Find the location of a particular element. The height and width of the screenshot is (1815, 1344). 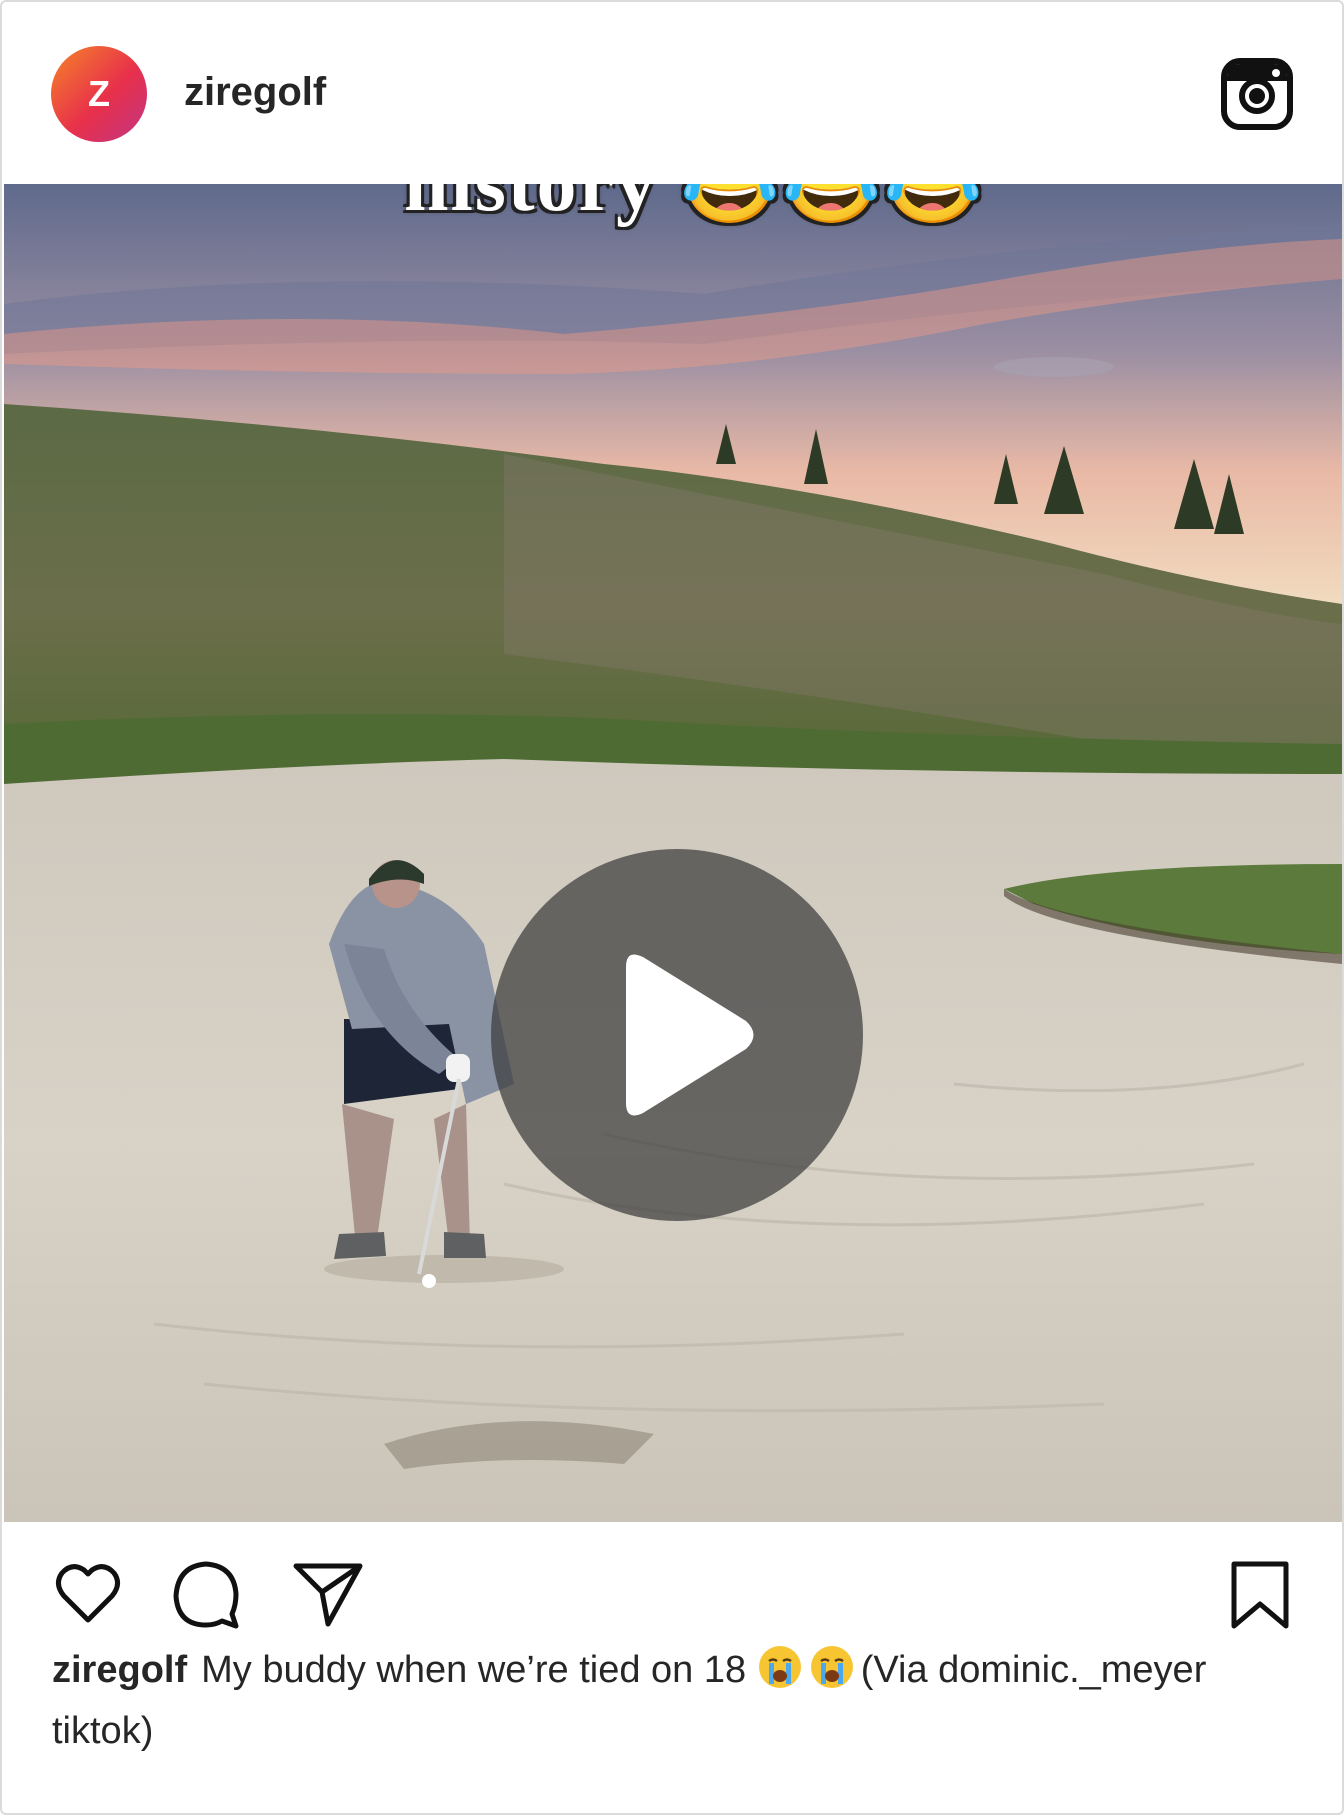

comment-icon is located at coordinates (206, 1594).